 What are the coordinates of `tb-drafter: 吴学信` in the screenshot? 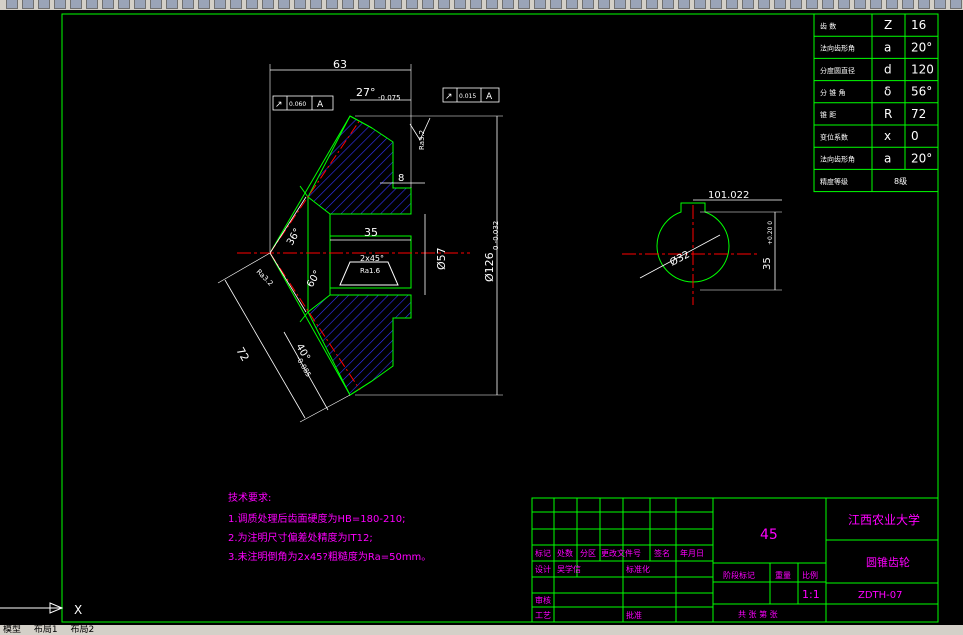 It's located at (569, 569).